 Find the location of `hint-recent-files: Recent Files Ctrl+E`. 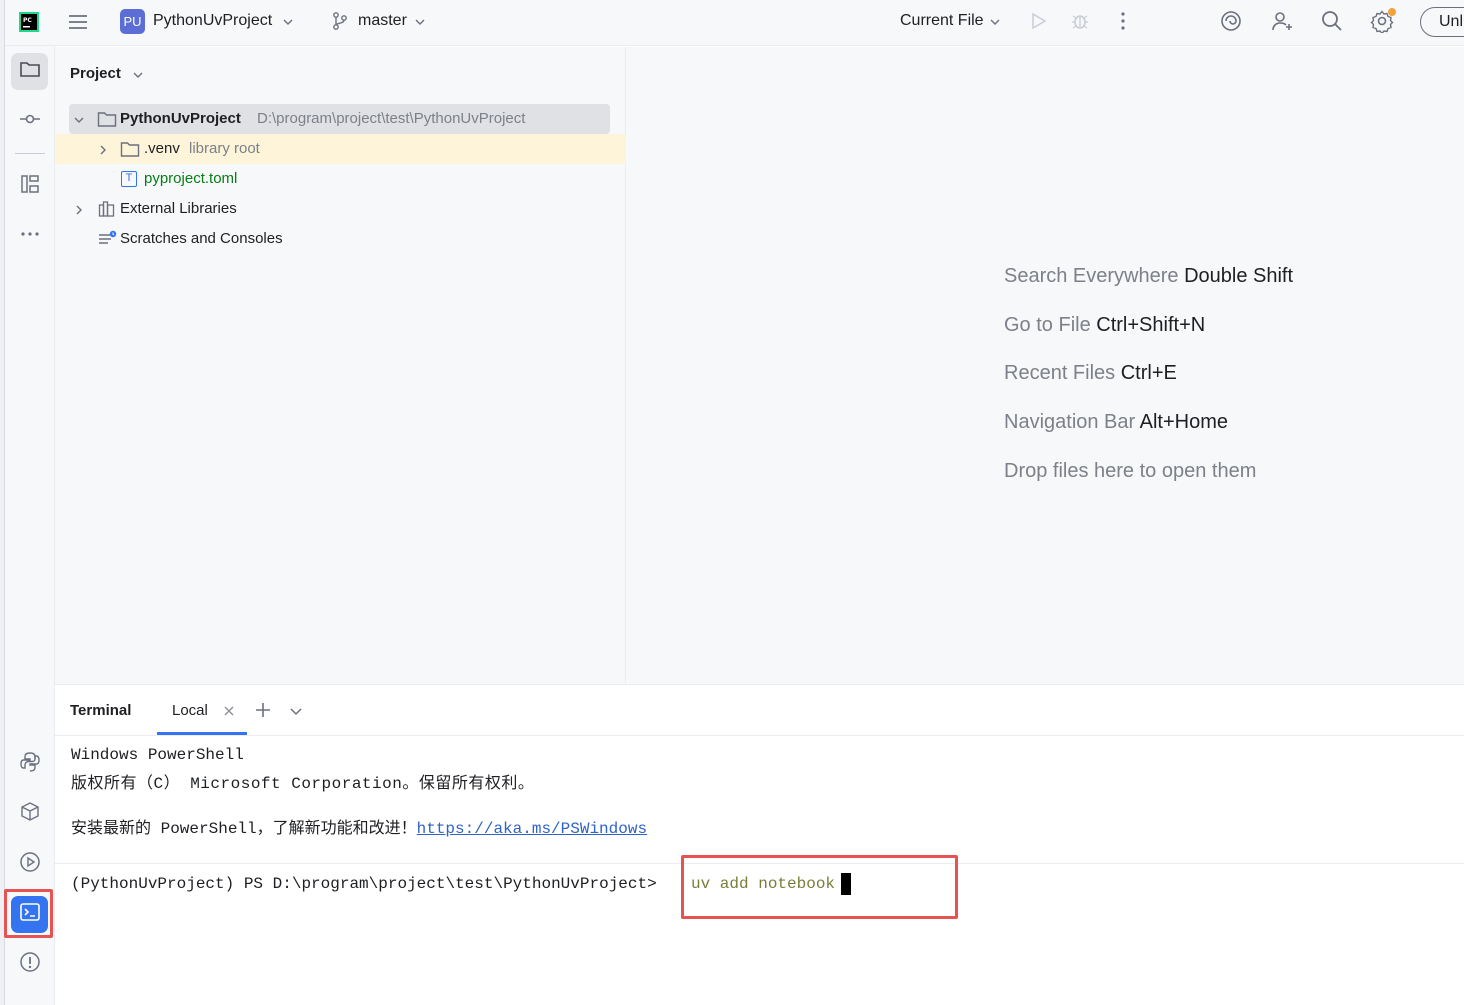

hint-recent-files: Recent Files Ctrl+E is located at coordinates (1090, 373).